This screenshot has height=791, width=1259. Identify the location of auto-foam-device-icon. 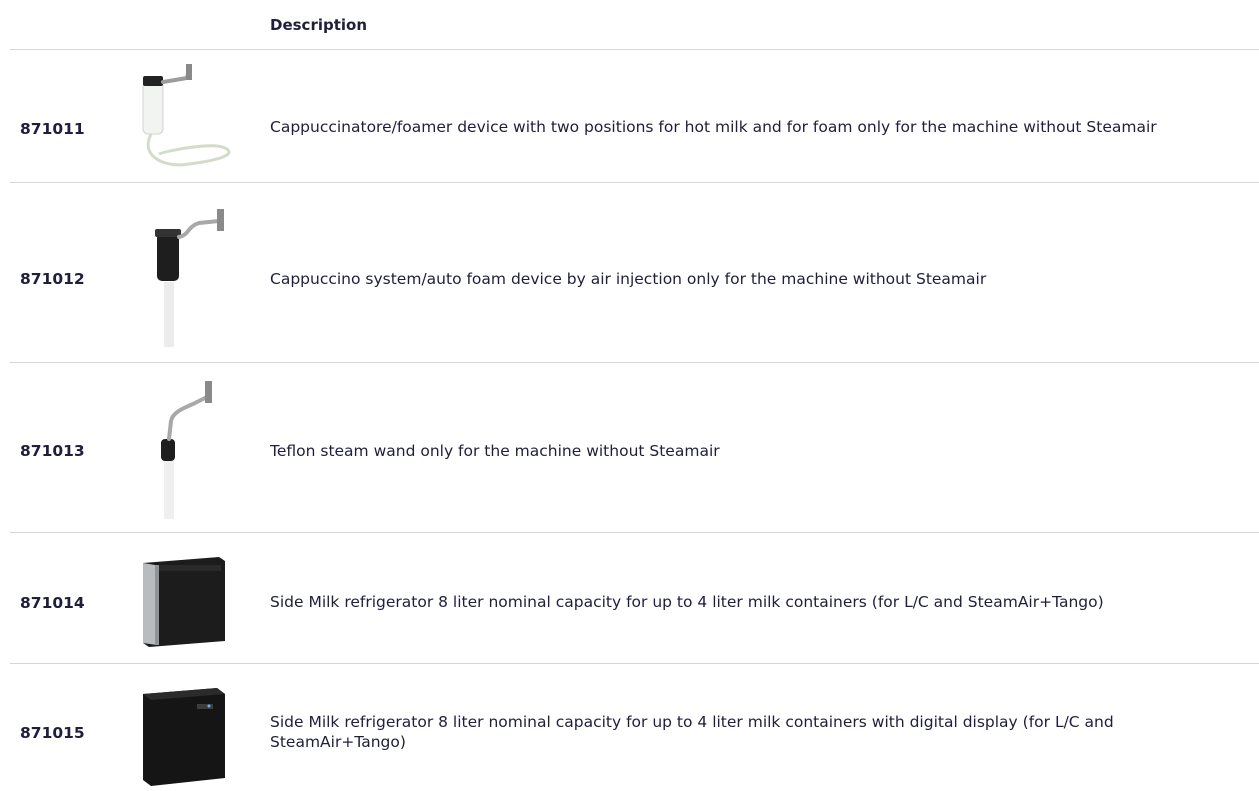
(184, 279).